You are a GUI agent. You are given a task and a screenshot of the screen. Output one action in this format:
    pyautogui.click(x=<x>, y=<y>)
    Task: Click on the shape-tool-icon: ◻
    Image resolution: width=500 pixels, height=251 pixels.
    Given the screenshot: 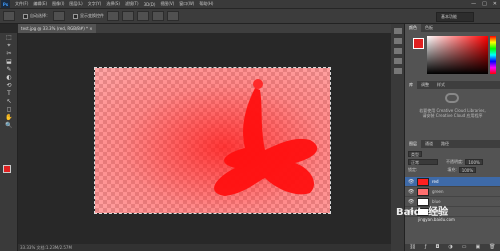 What is the action you would take?
    pyautogui.click(x=9, y=109)
    